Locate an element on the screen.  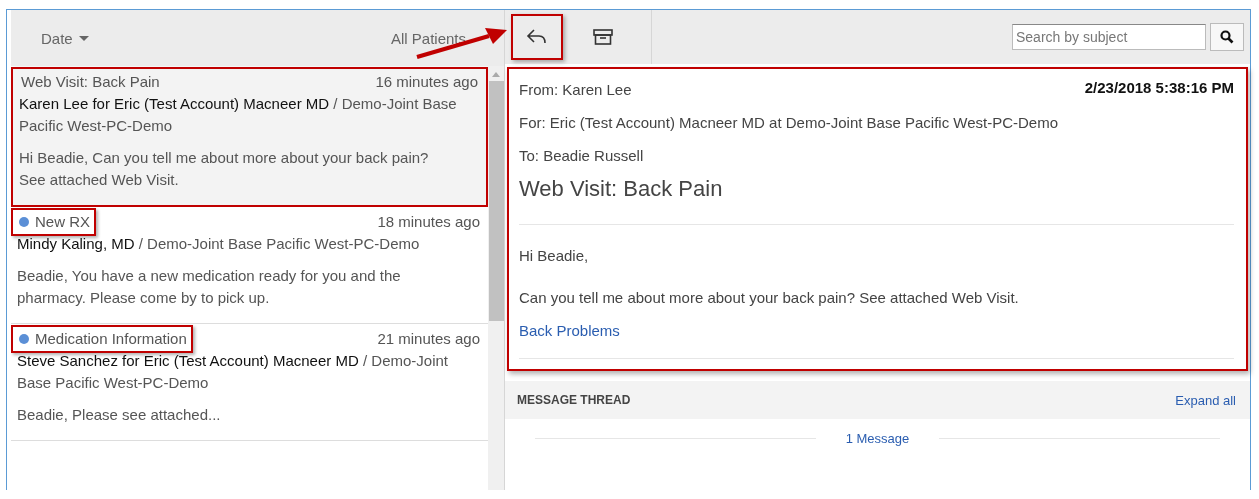
sort-dropdown: Date is located at coordinates (65, 38).